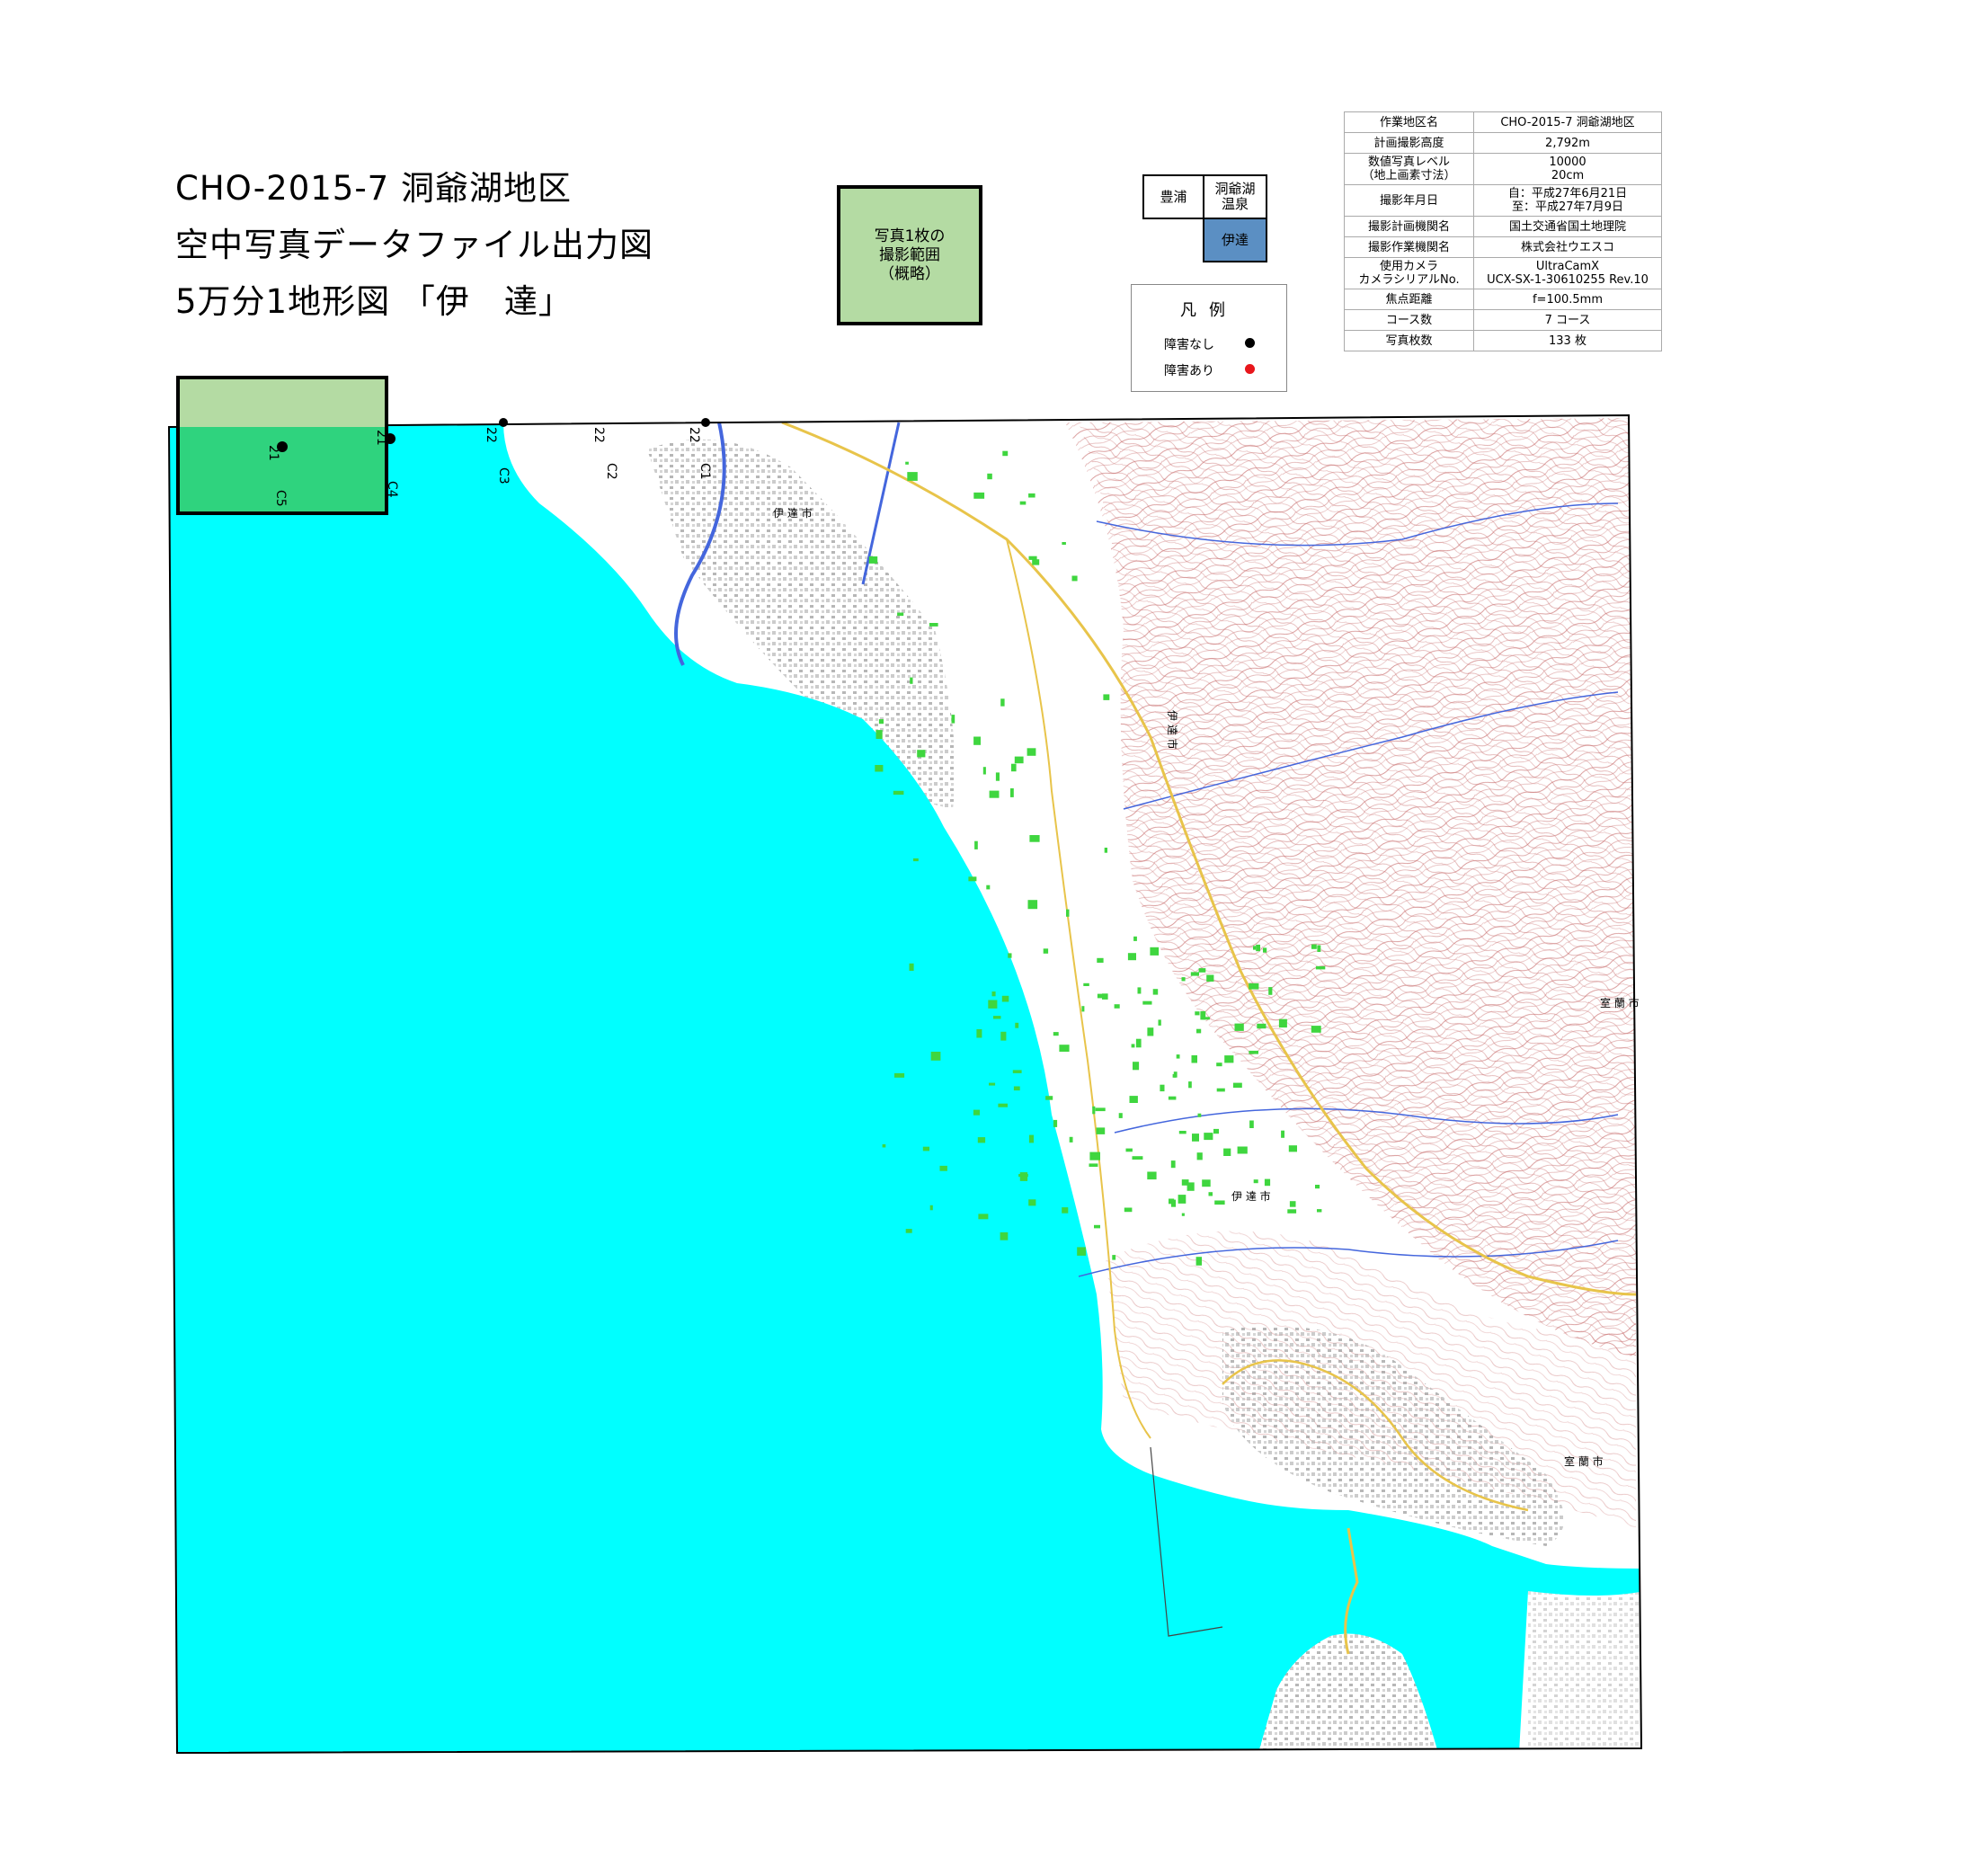  Describe the element at coordinates (273, 453) in the screenshot. I see `photo-number-label: 21` at that location.